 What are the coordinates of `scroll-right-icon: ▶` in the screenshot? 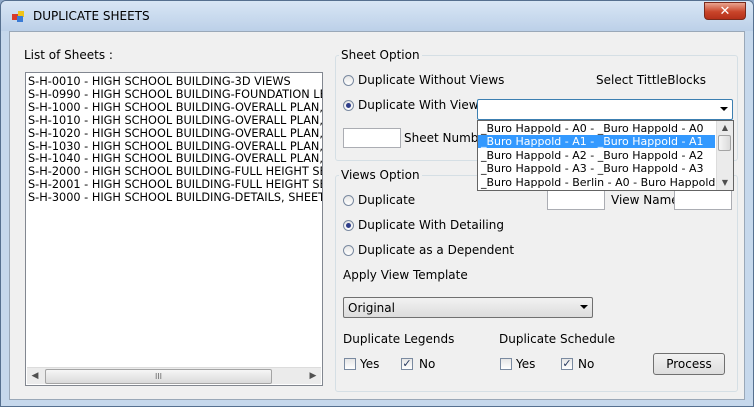 It's located at (313, 376).